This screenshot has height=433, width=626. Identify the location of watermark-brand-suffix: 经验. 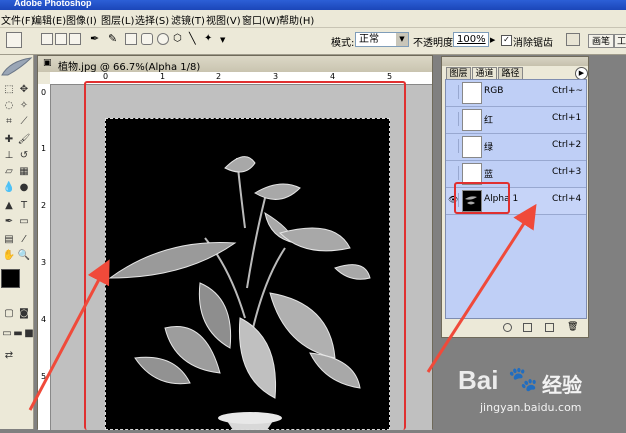
(562, 385).